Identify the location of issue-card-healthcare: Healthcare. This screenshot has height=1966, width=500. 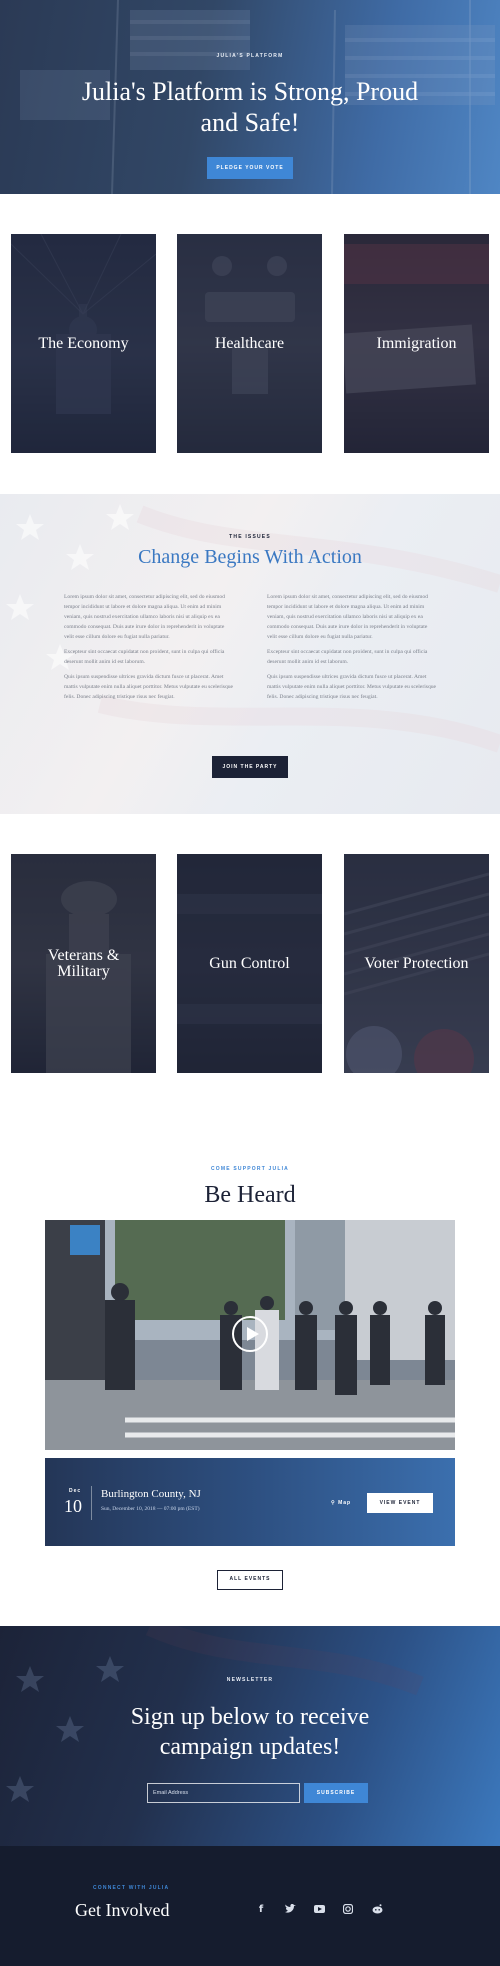
(249, 343).